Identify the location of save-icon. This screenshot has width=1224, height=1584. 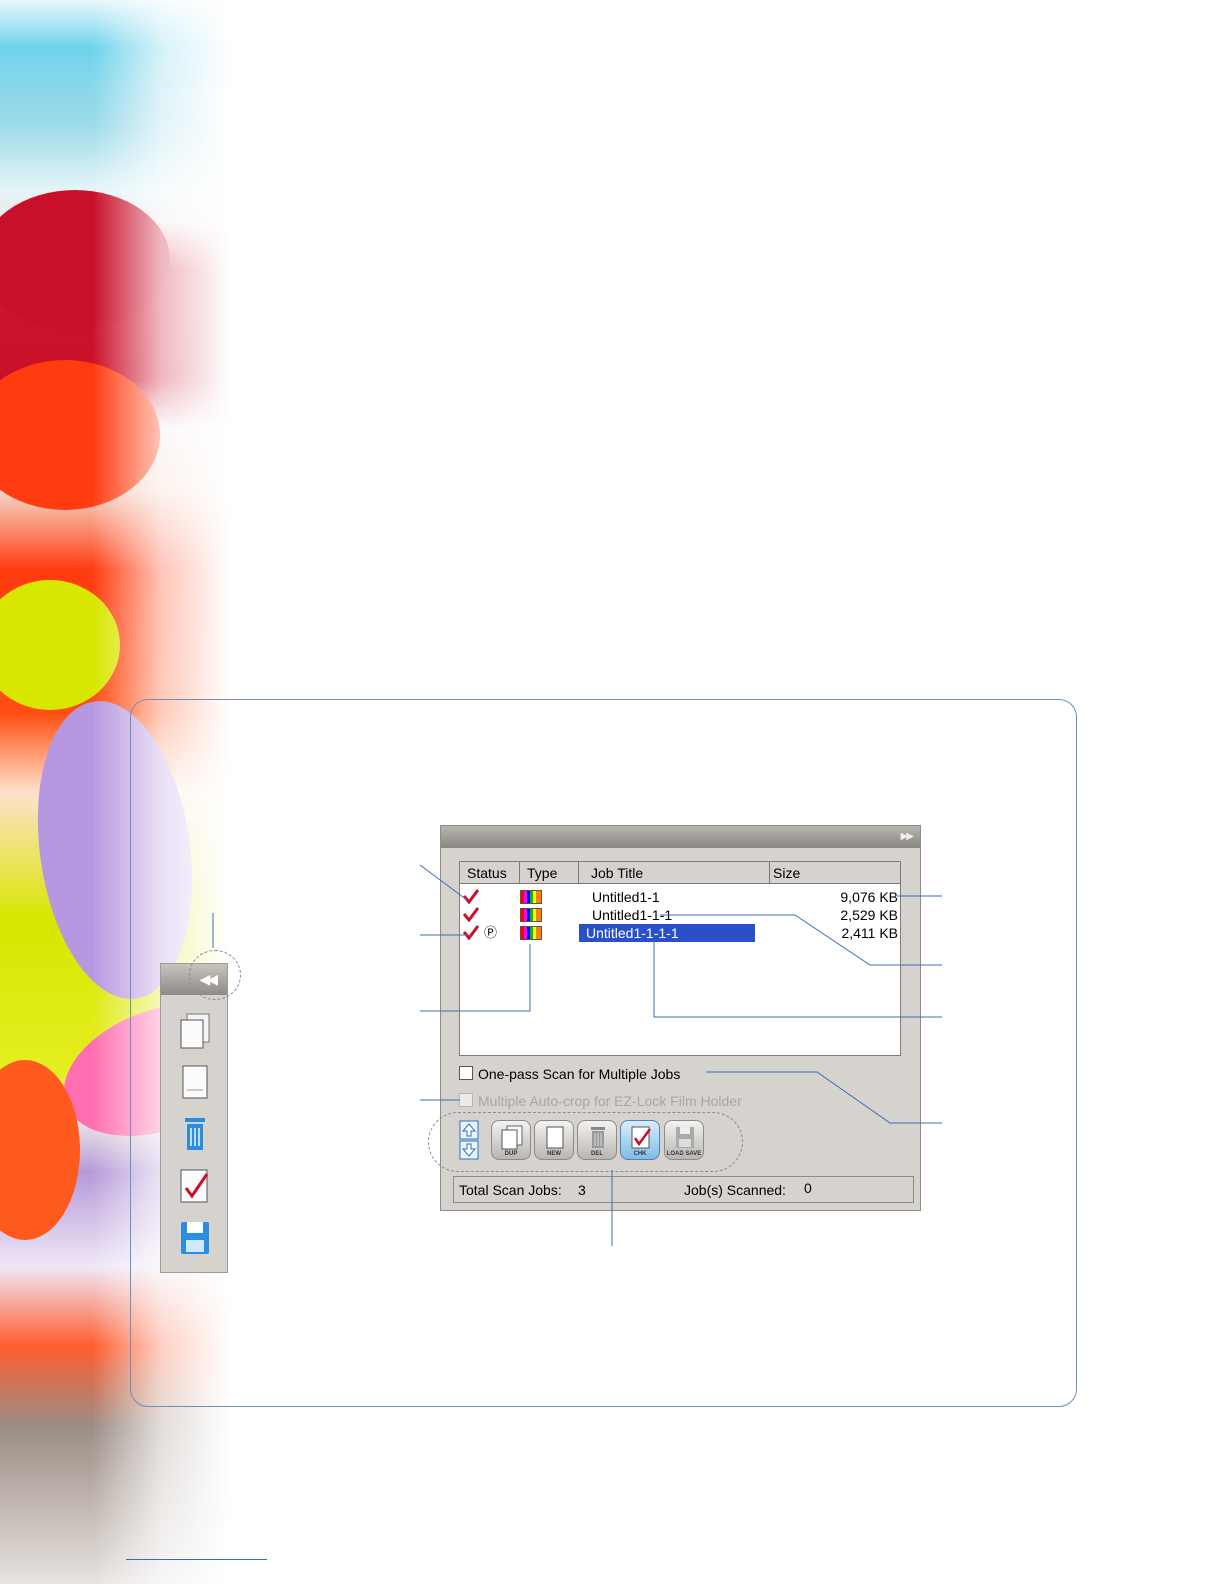
(195, 1238).